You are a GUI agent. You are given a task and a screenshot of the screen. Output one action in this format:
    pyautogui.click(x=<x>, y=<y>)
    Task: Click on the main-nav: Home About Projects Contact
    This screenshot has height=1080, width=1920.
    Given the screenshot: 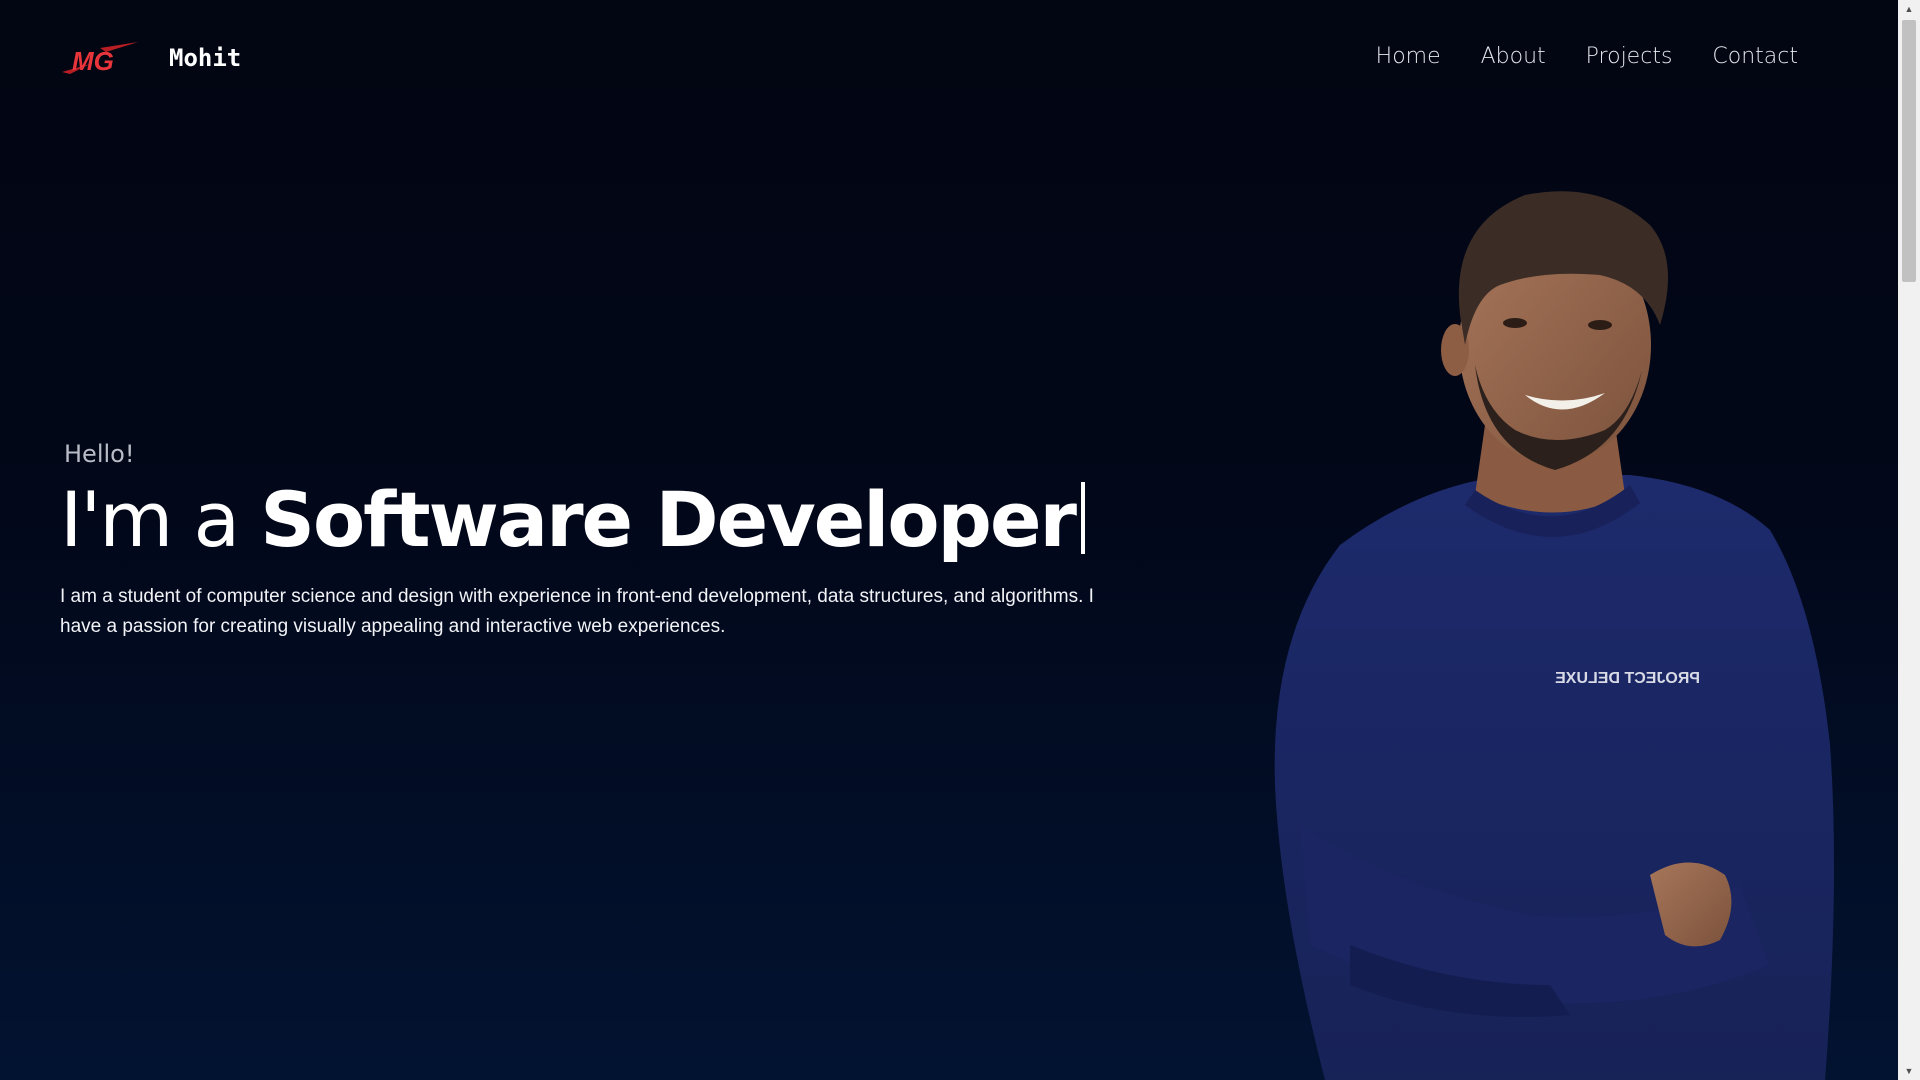 What is the action you would take?
    pyautogui.click(x=1587, y=56)
    